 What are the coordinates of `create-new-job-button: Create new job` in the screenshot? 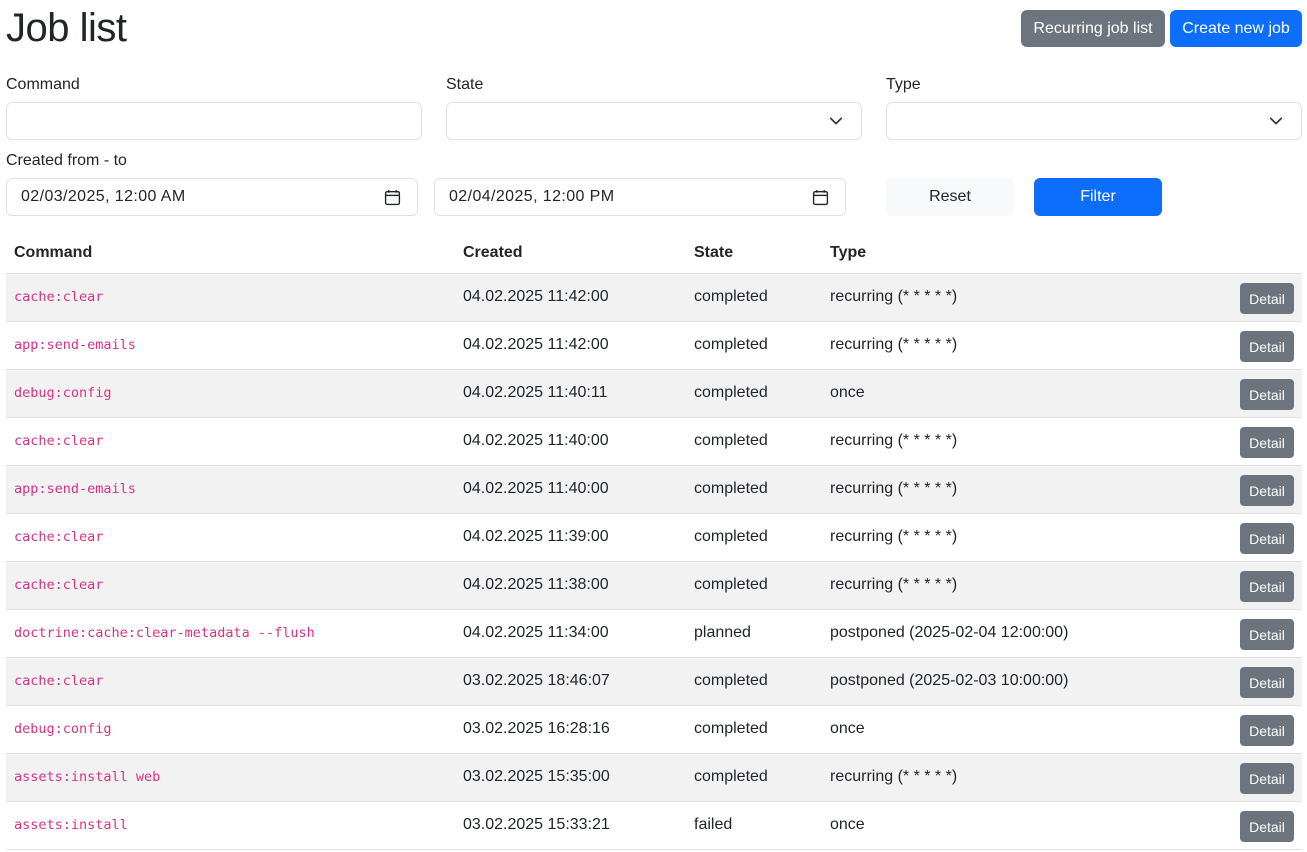 It's located at (1236, 28).